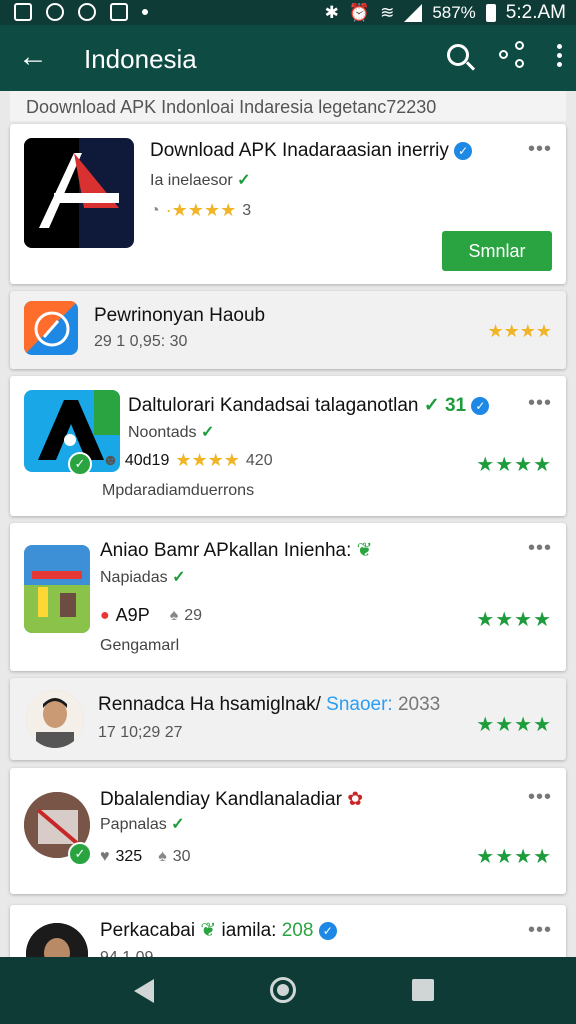 The image size is (576, 1024). What do you see at coordinates (535, 12) in the screenshot?
I see `clock: 5:2.AM` at bounding box center [535, 12].